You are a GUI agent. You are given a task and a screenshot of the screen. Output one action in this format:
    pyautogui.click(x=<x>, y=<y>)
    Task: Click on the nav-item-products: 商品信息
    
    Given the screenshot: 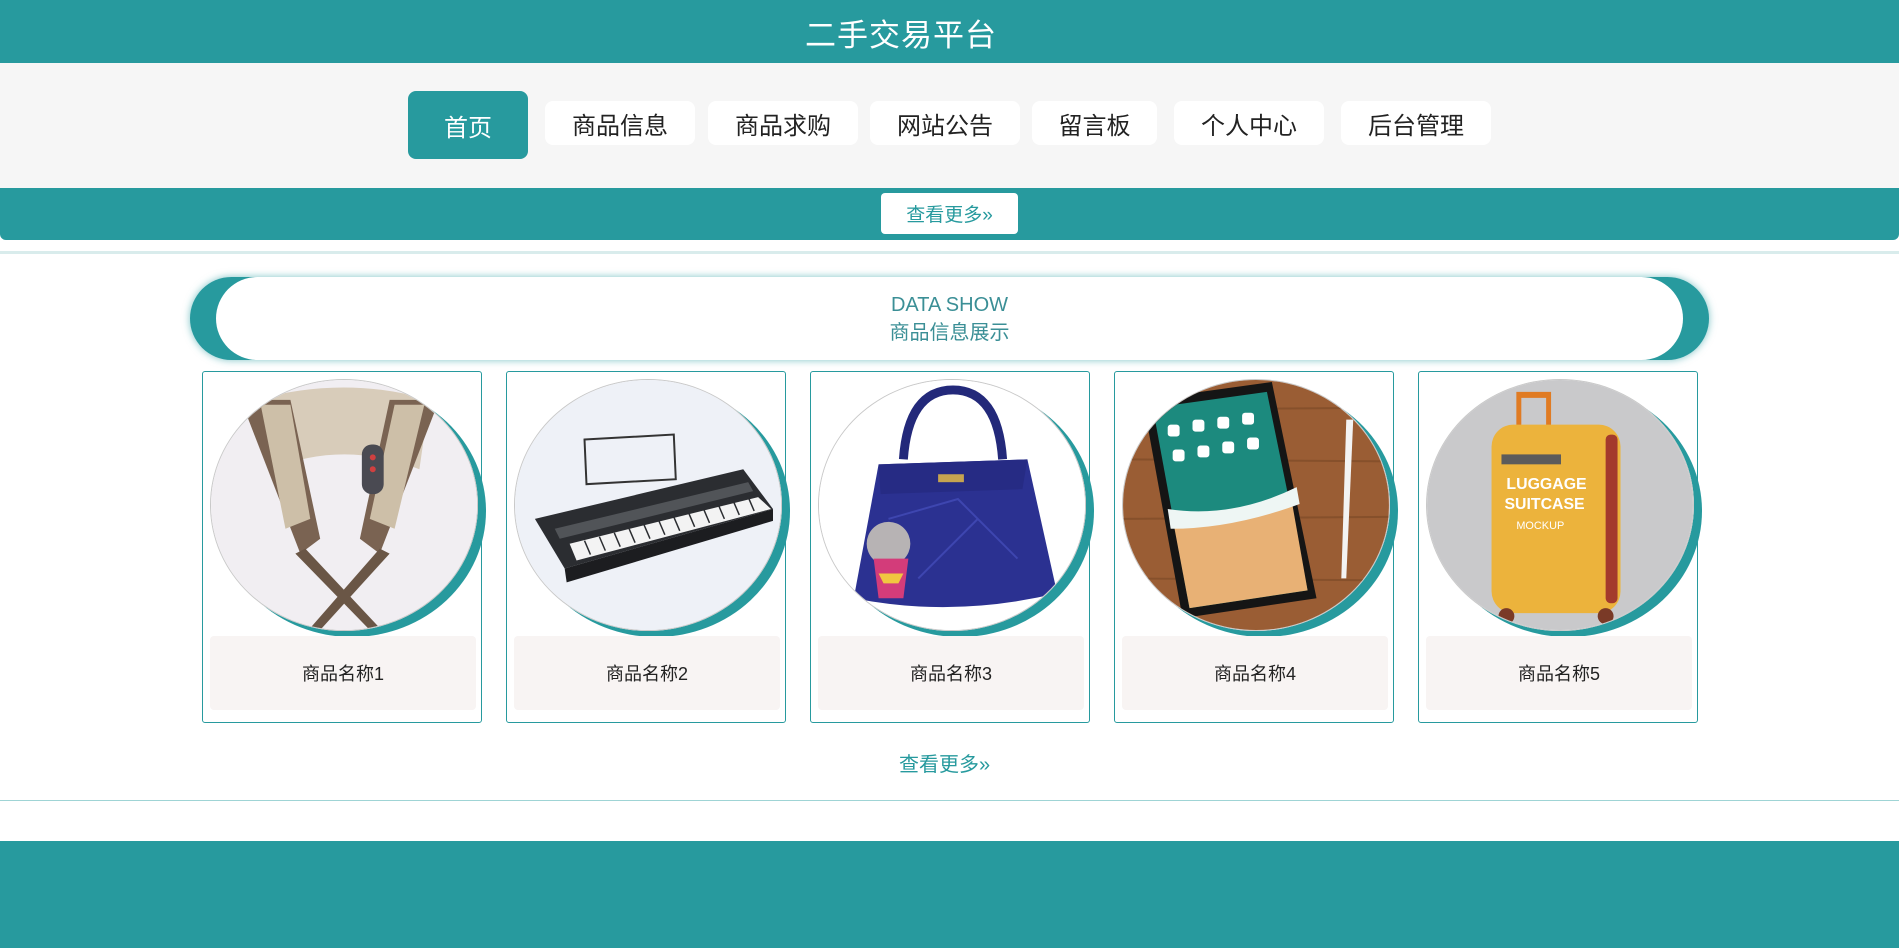 What is the action you would take?
    pyautogui.click(x=620, y=123)
    